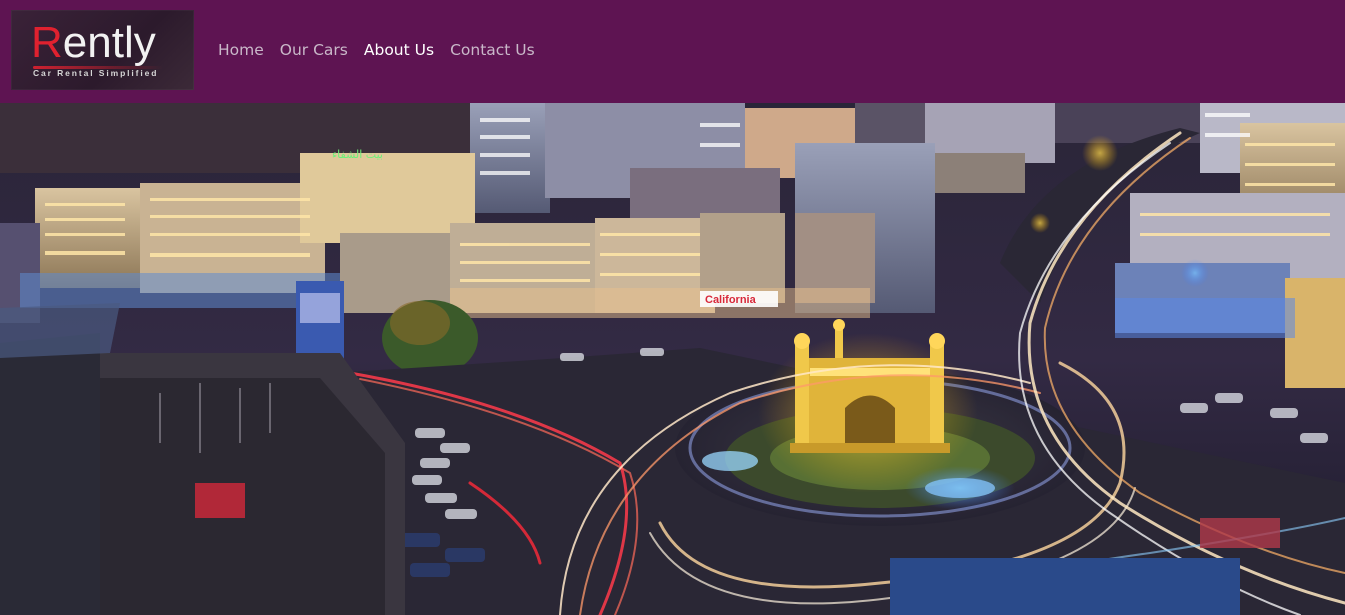  Describe the element at coordinates (730, 461) in the screenshot. I see `fountain-left` at that location.